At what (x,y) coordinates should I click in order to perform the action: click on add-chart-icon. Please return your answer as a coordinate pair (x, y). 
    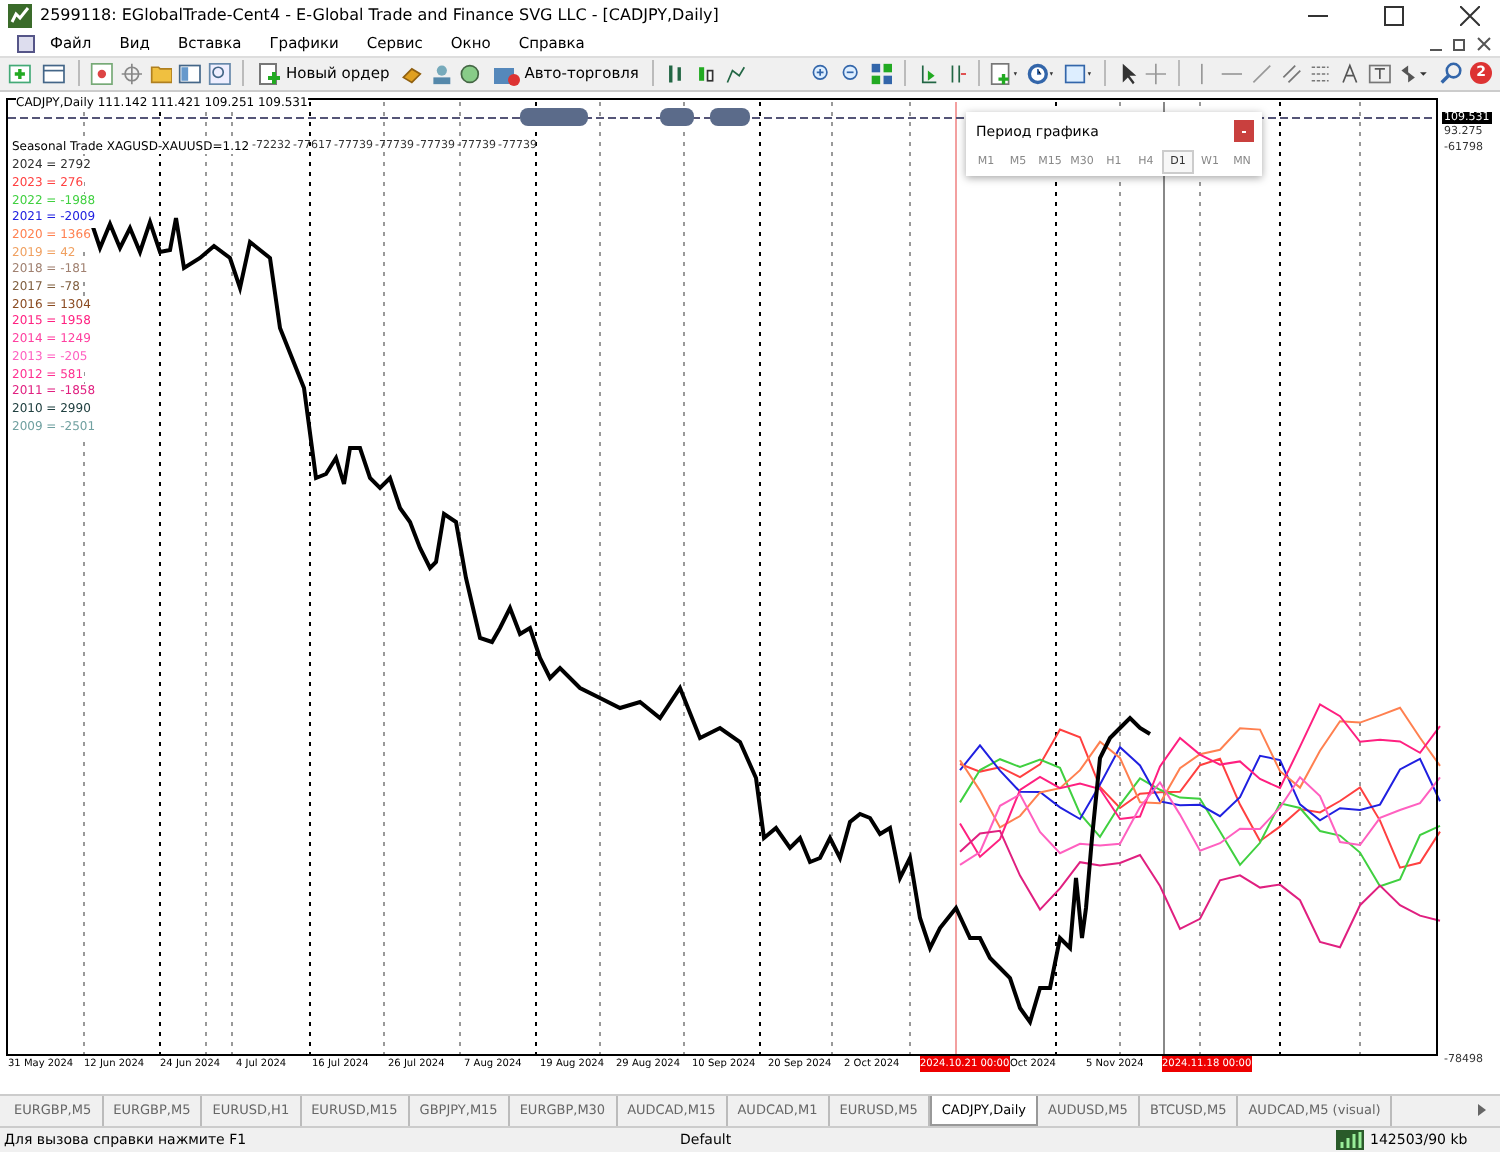
    Looking at the image, I should click on (22, 73).